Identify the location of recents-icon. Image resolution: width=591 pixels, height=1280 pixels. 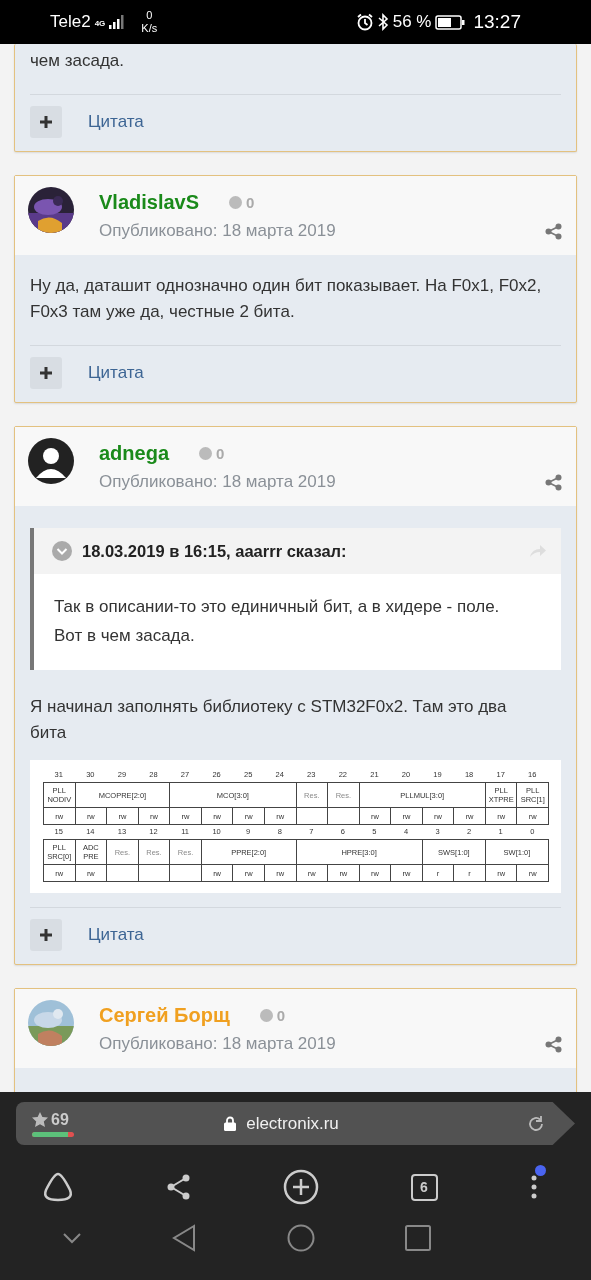
(418, 1237).